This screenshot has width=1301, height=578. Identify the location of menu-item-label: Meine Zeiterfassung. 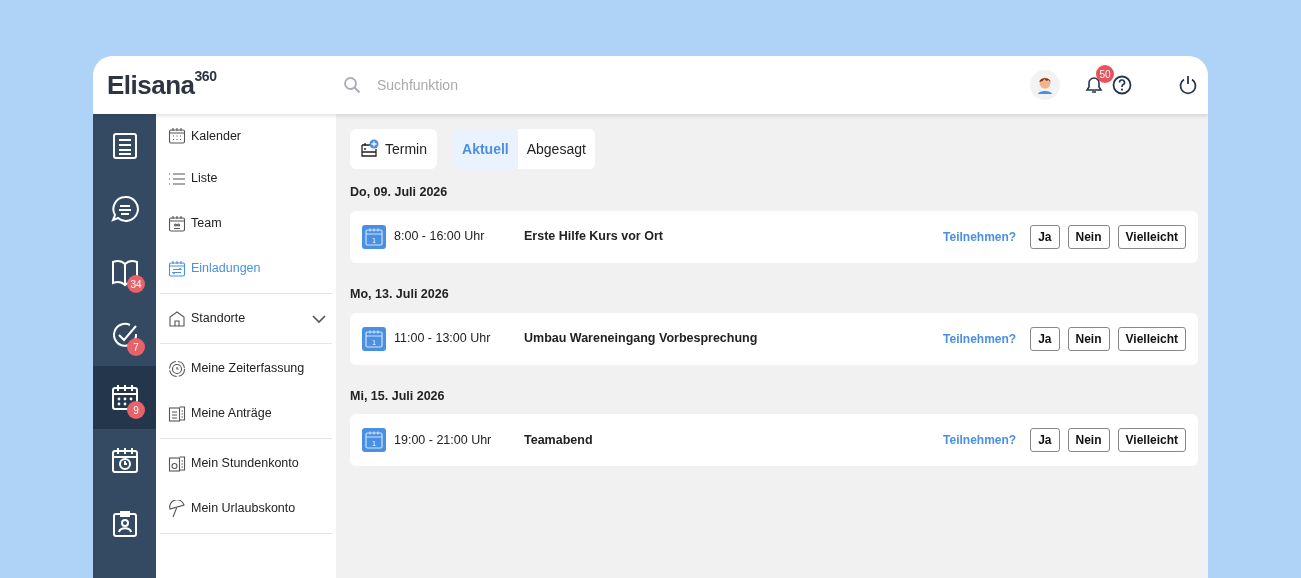
(248, 369).